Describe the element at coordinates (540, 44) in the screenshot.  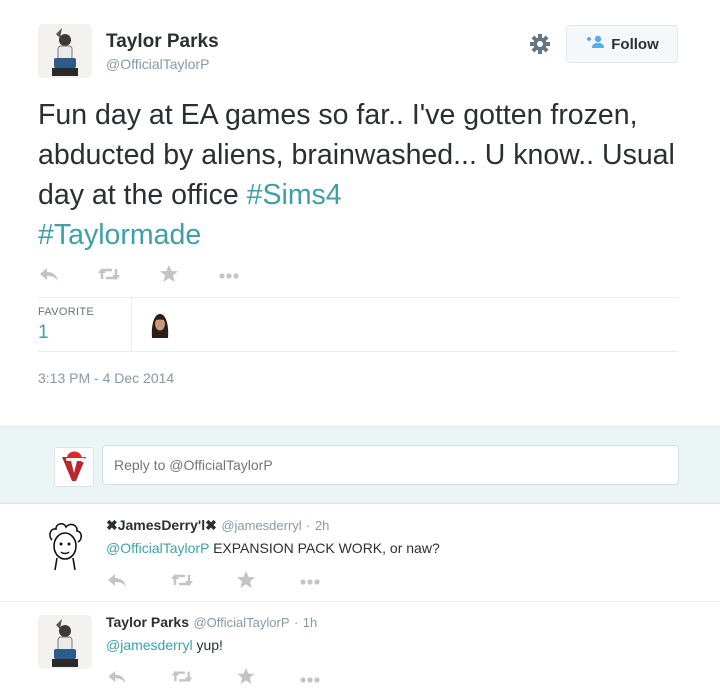
I see `gear-icon` at that location.